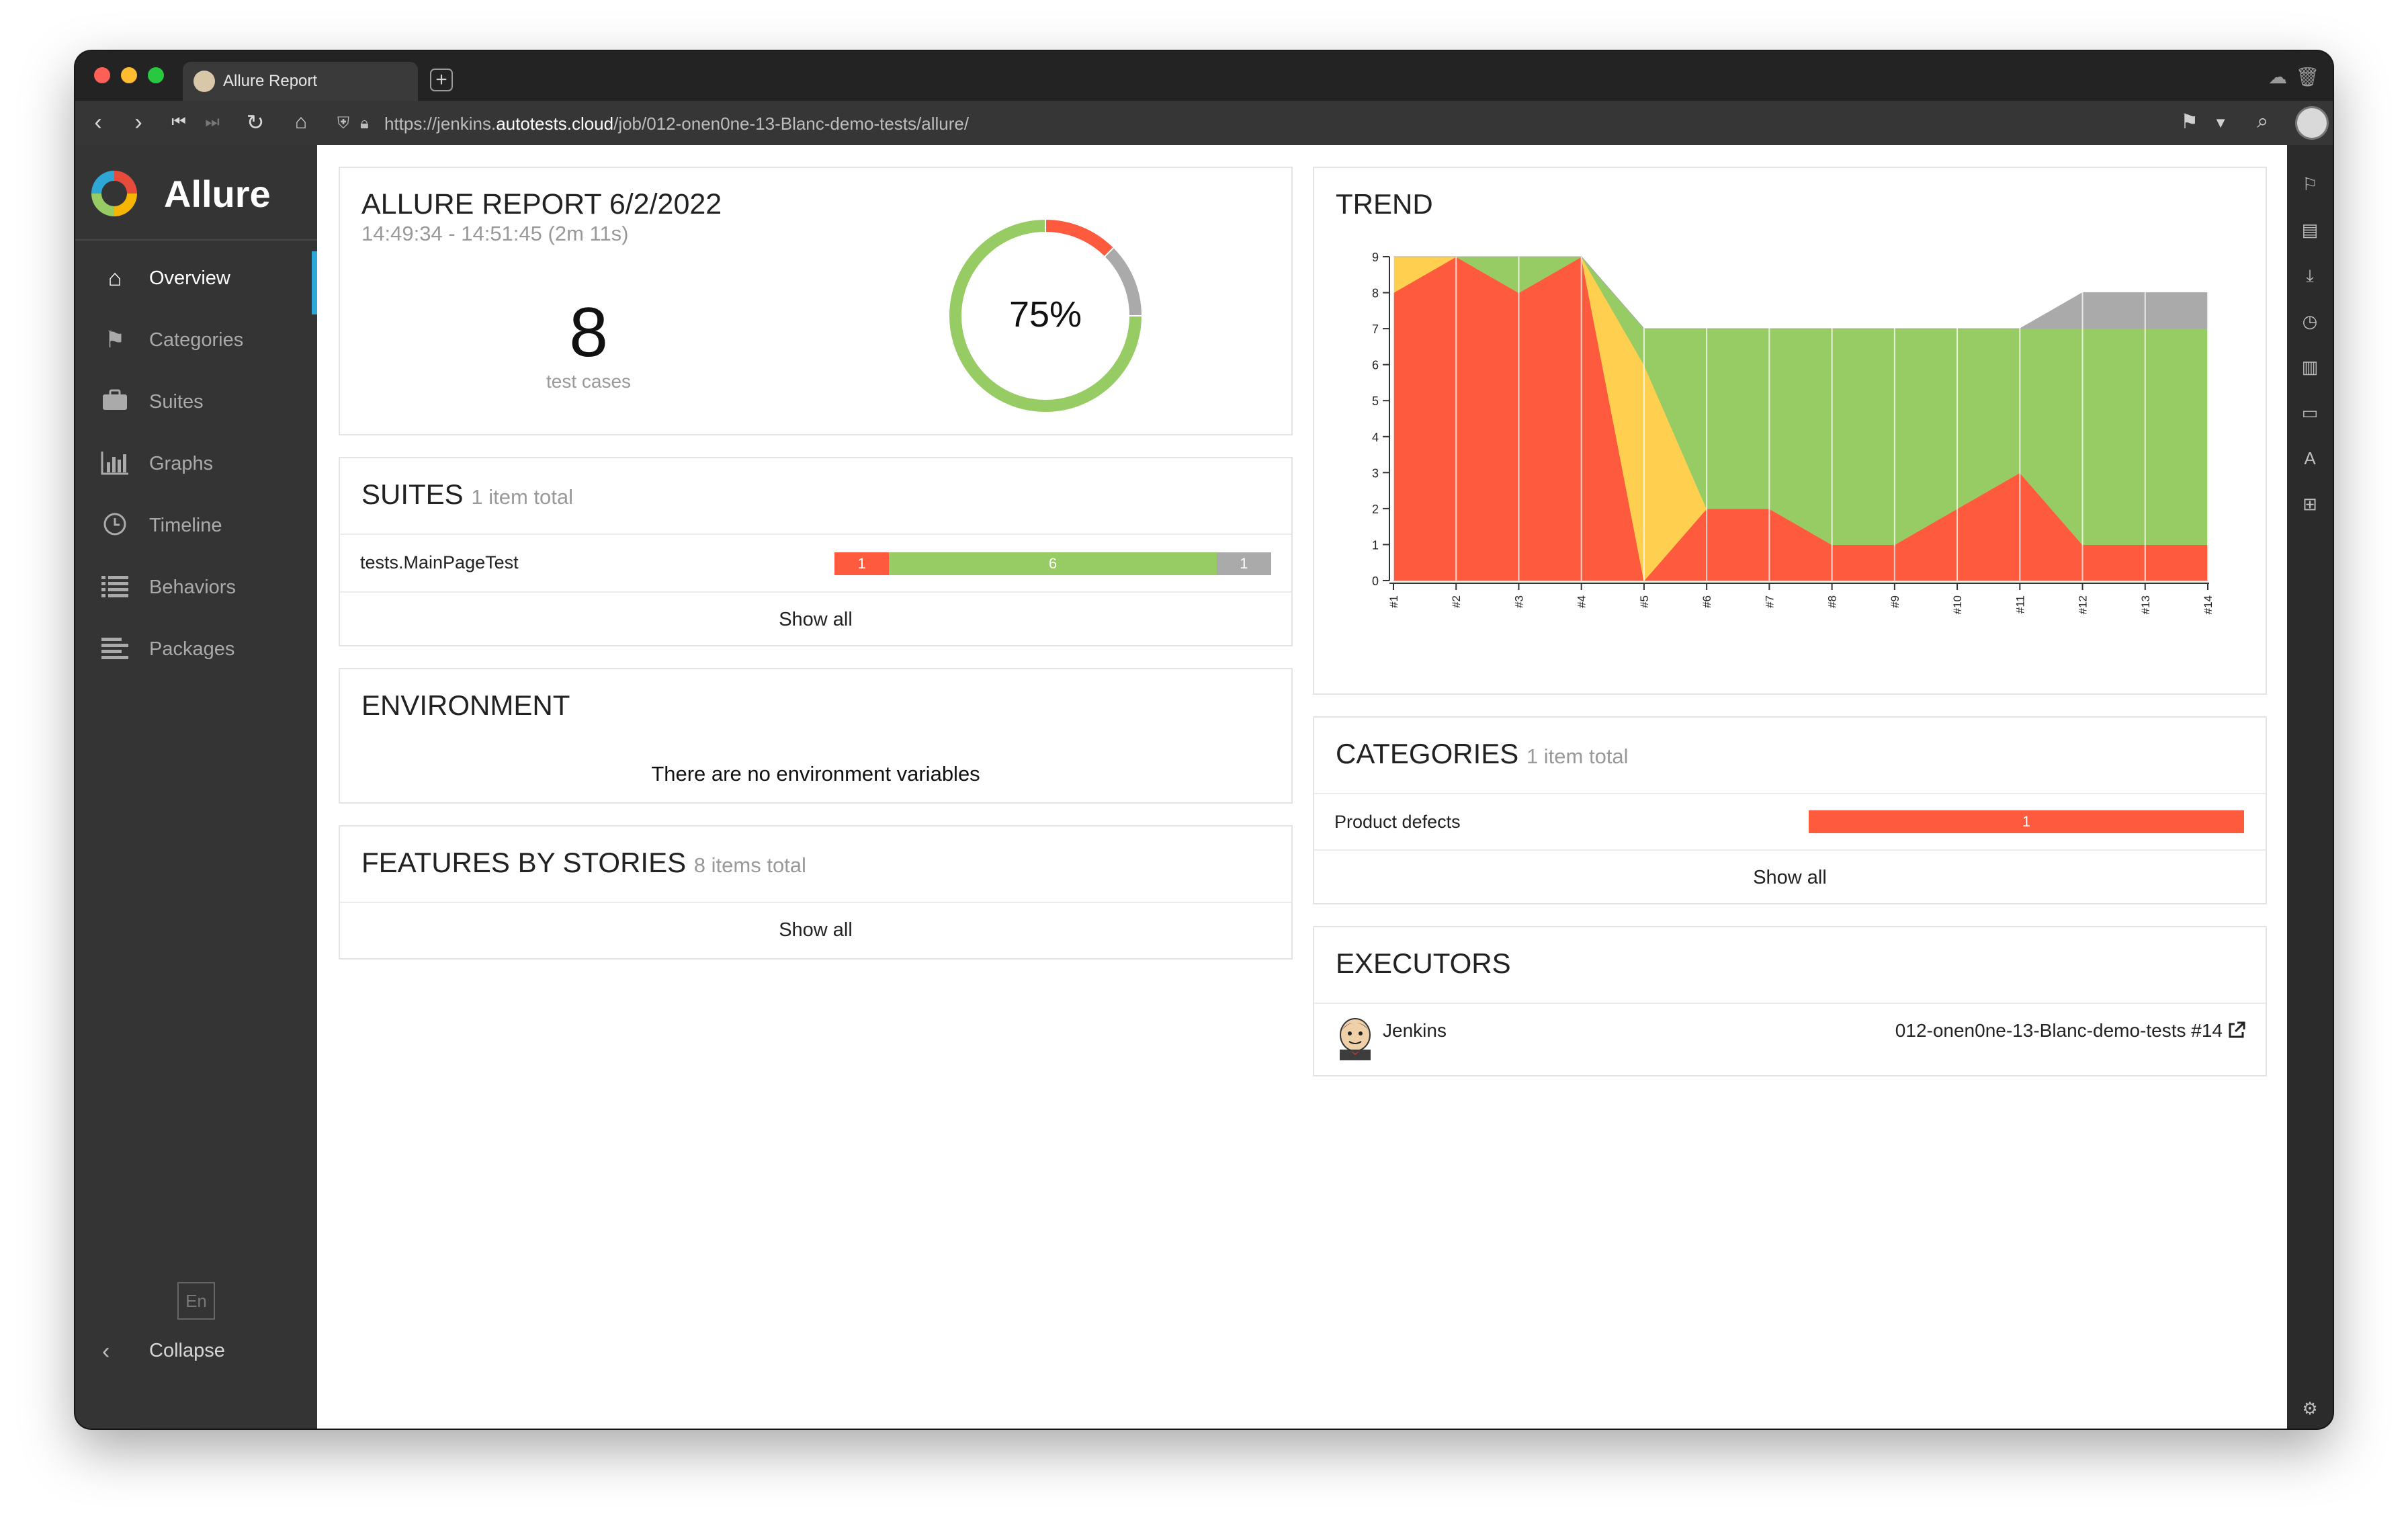  Describe the element at coordinates (439, 562) in the screenshot. I see `suite-name: tests.MainPageTest` at that location.